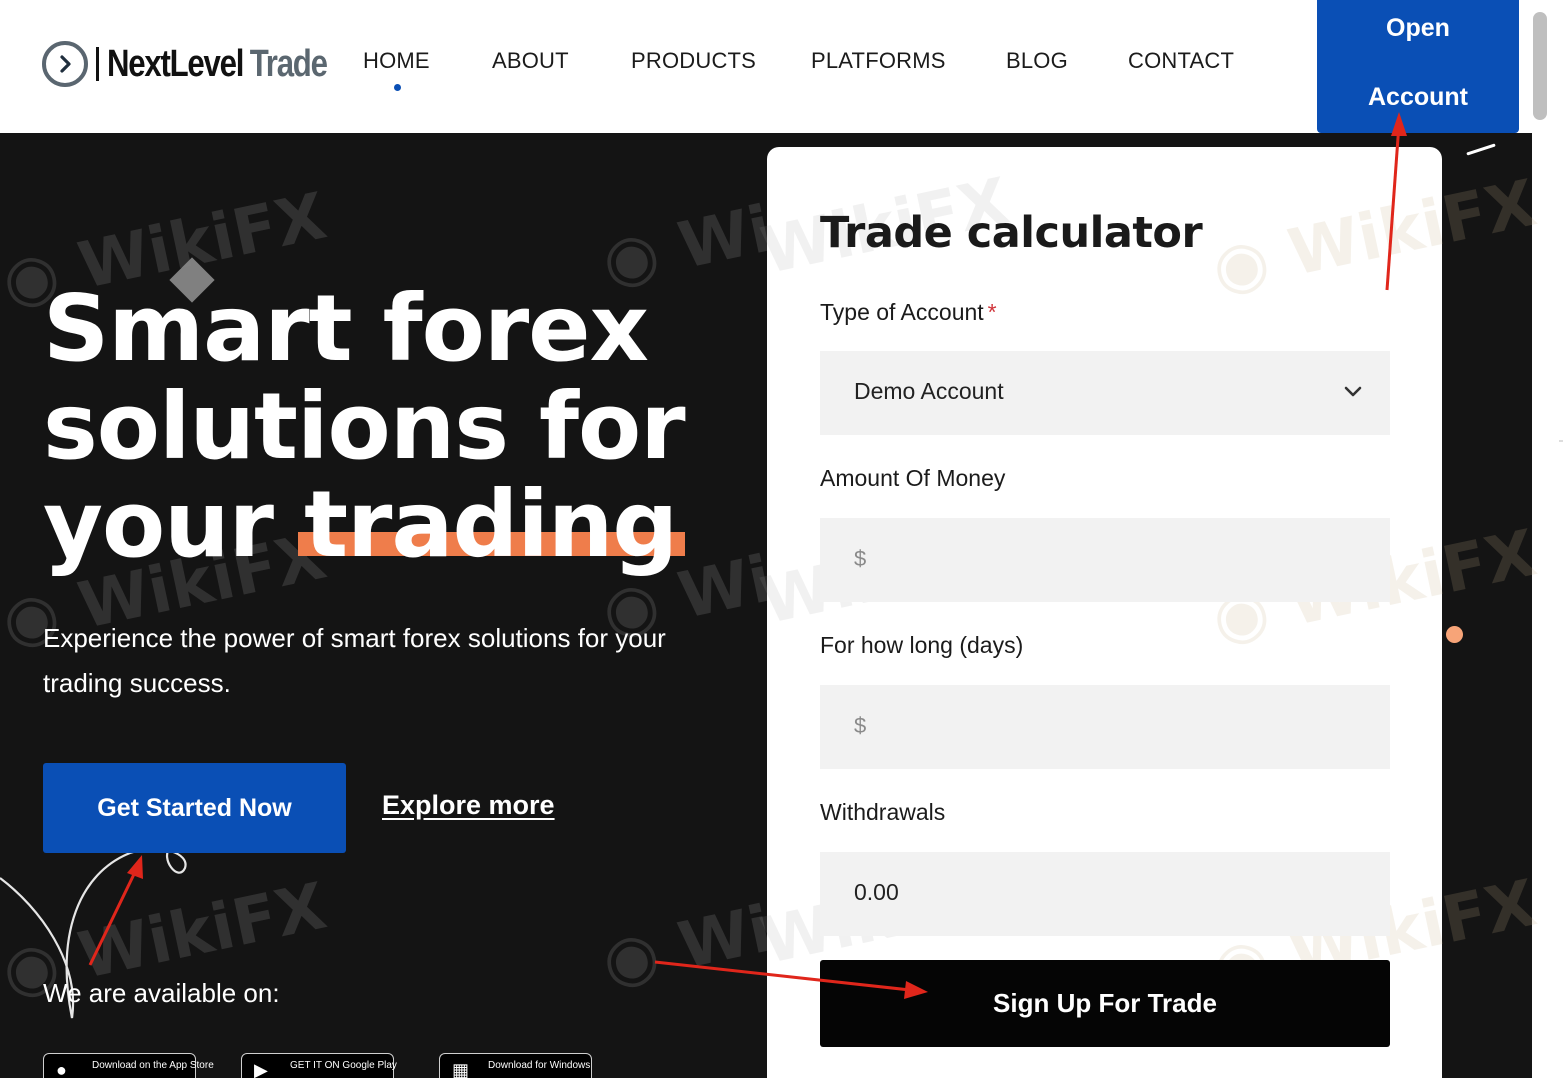  Describe the element at coordinates (461, 1069) in the screenshot. I see `windows-icon: ▦` at that location.